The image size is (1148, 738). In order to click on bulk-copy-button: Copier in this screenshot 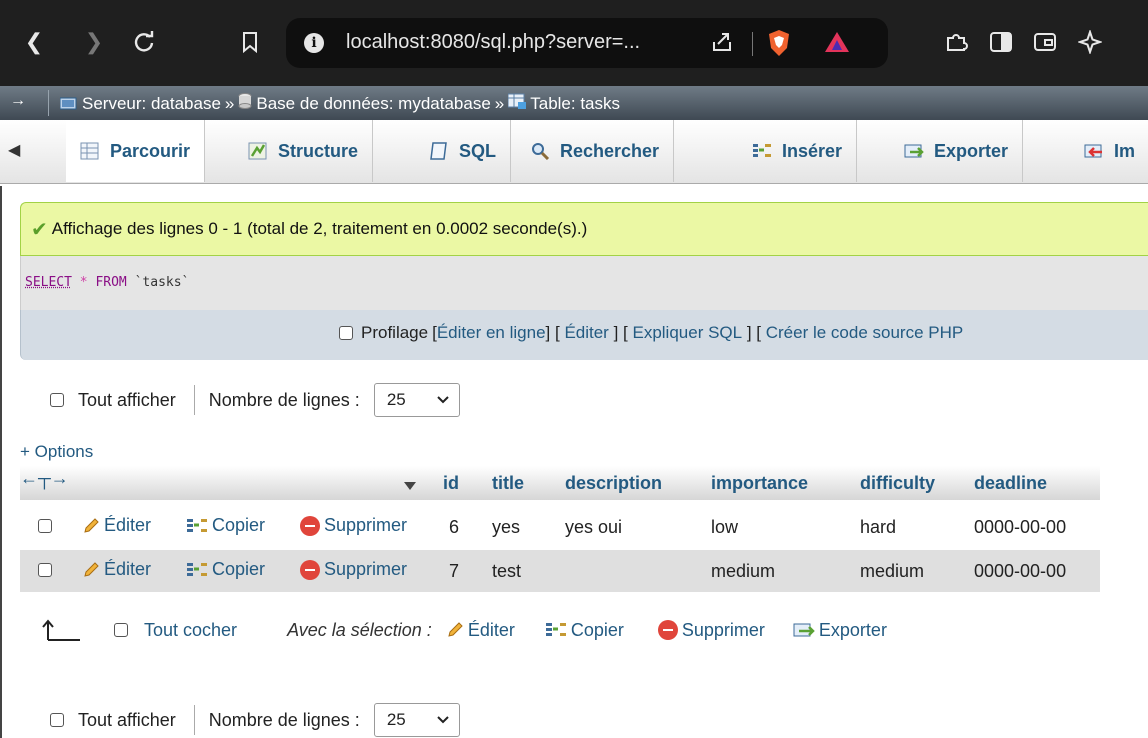, I will do `click(584, 630)`.